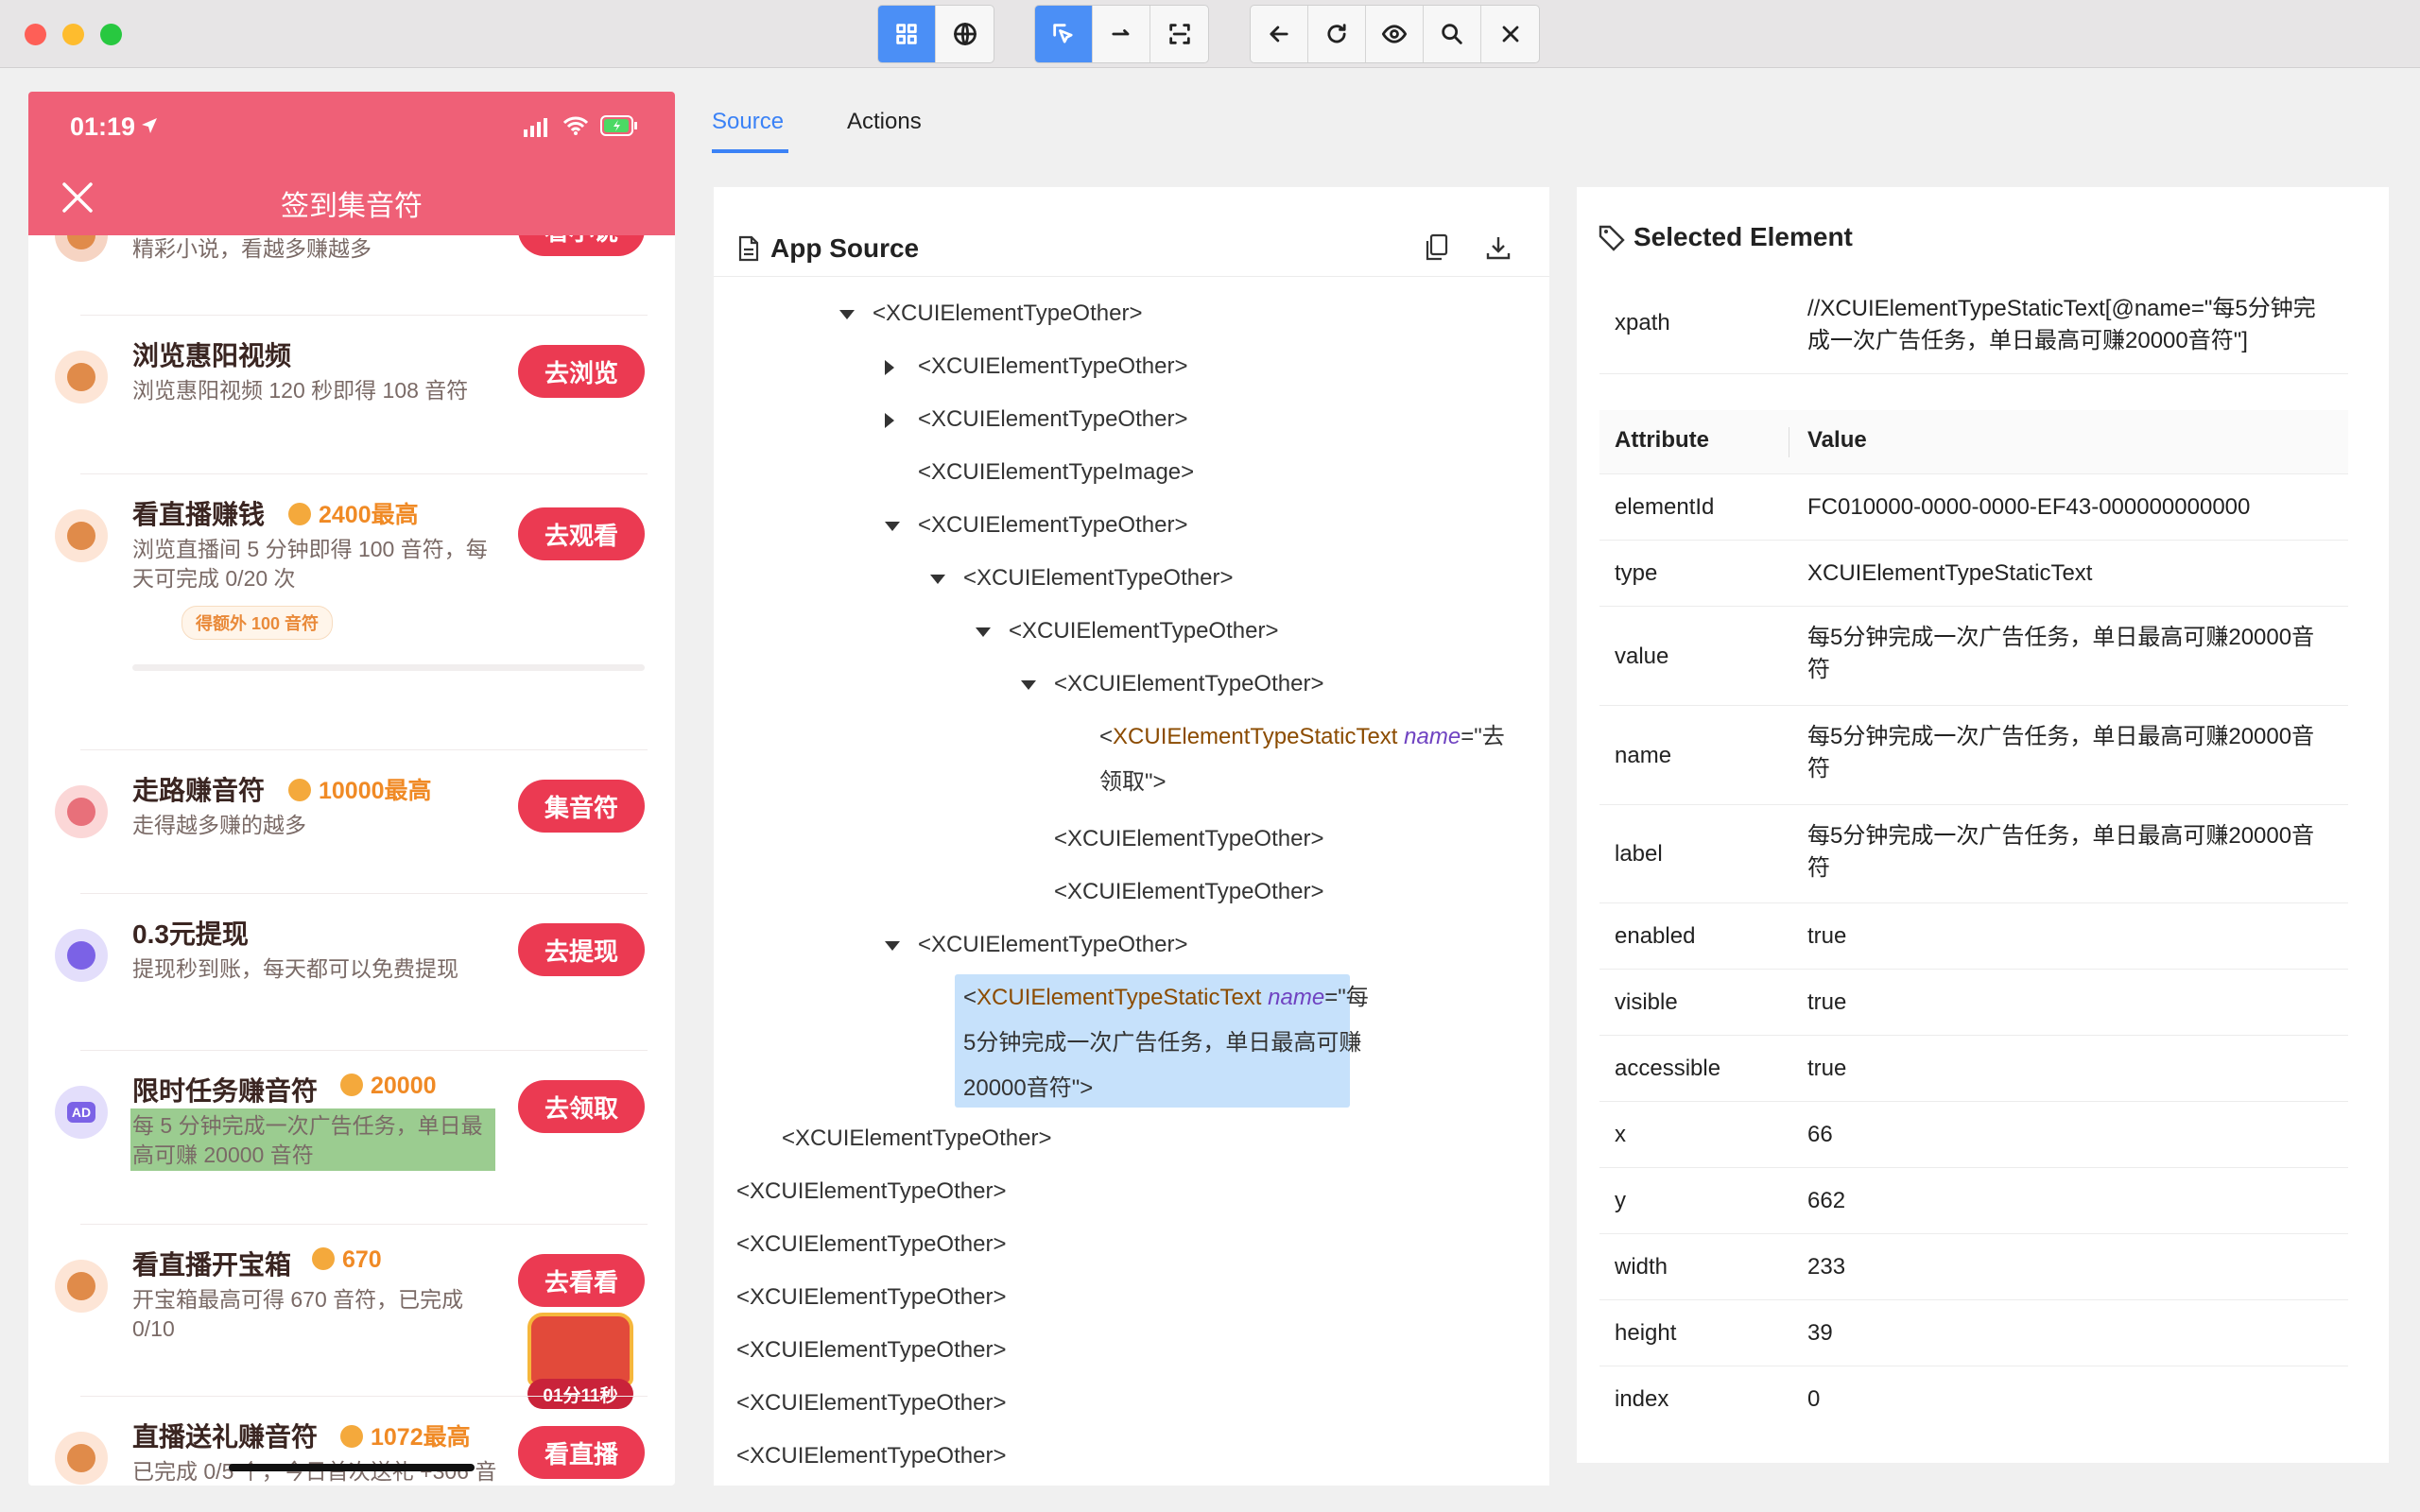  Describe the element at coordinates (582, 1452) in the screenshot. I see `task-button: 看直播` at that location.